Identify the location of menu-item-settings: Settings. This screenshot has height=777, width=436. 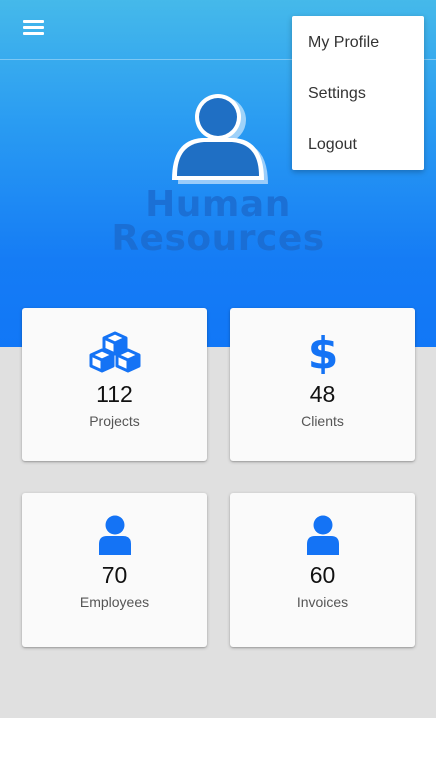
(358, 92).